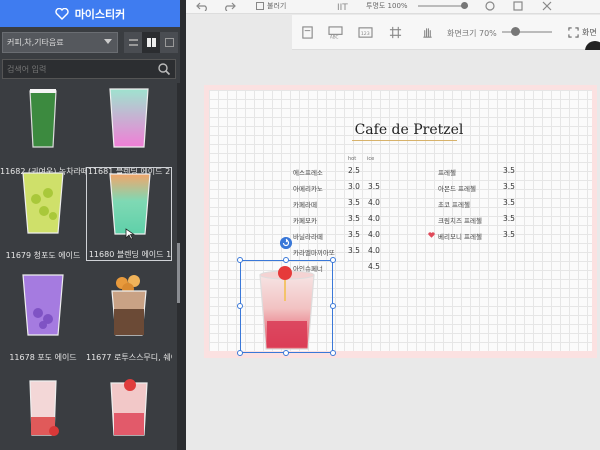 This screenshot has height=450, width=600. I want to click on blending-ade-thumbnail, so click(129, 118).